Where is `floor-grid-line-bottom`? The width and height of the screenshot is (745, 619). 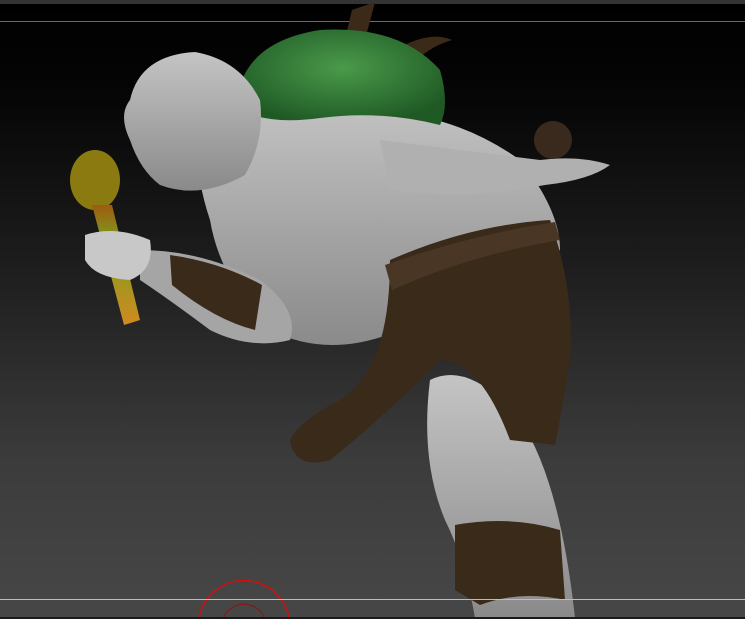 floor-grid-line-bottom is located at coordinates (372, 599).